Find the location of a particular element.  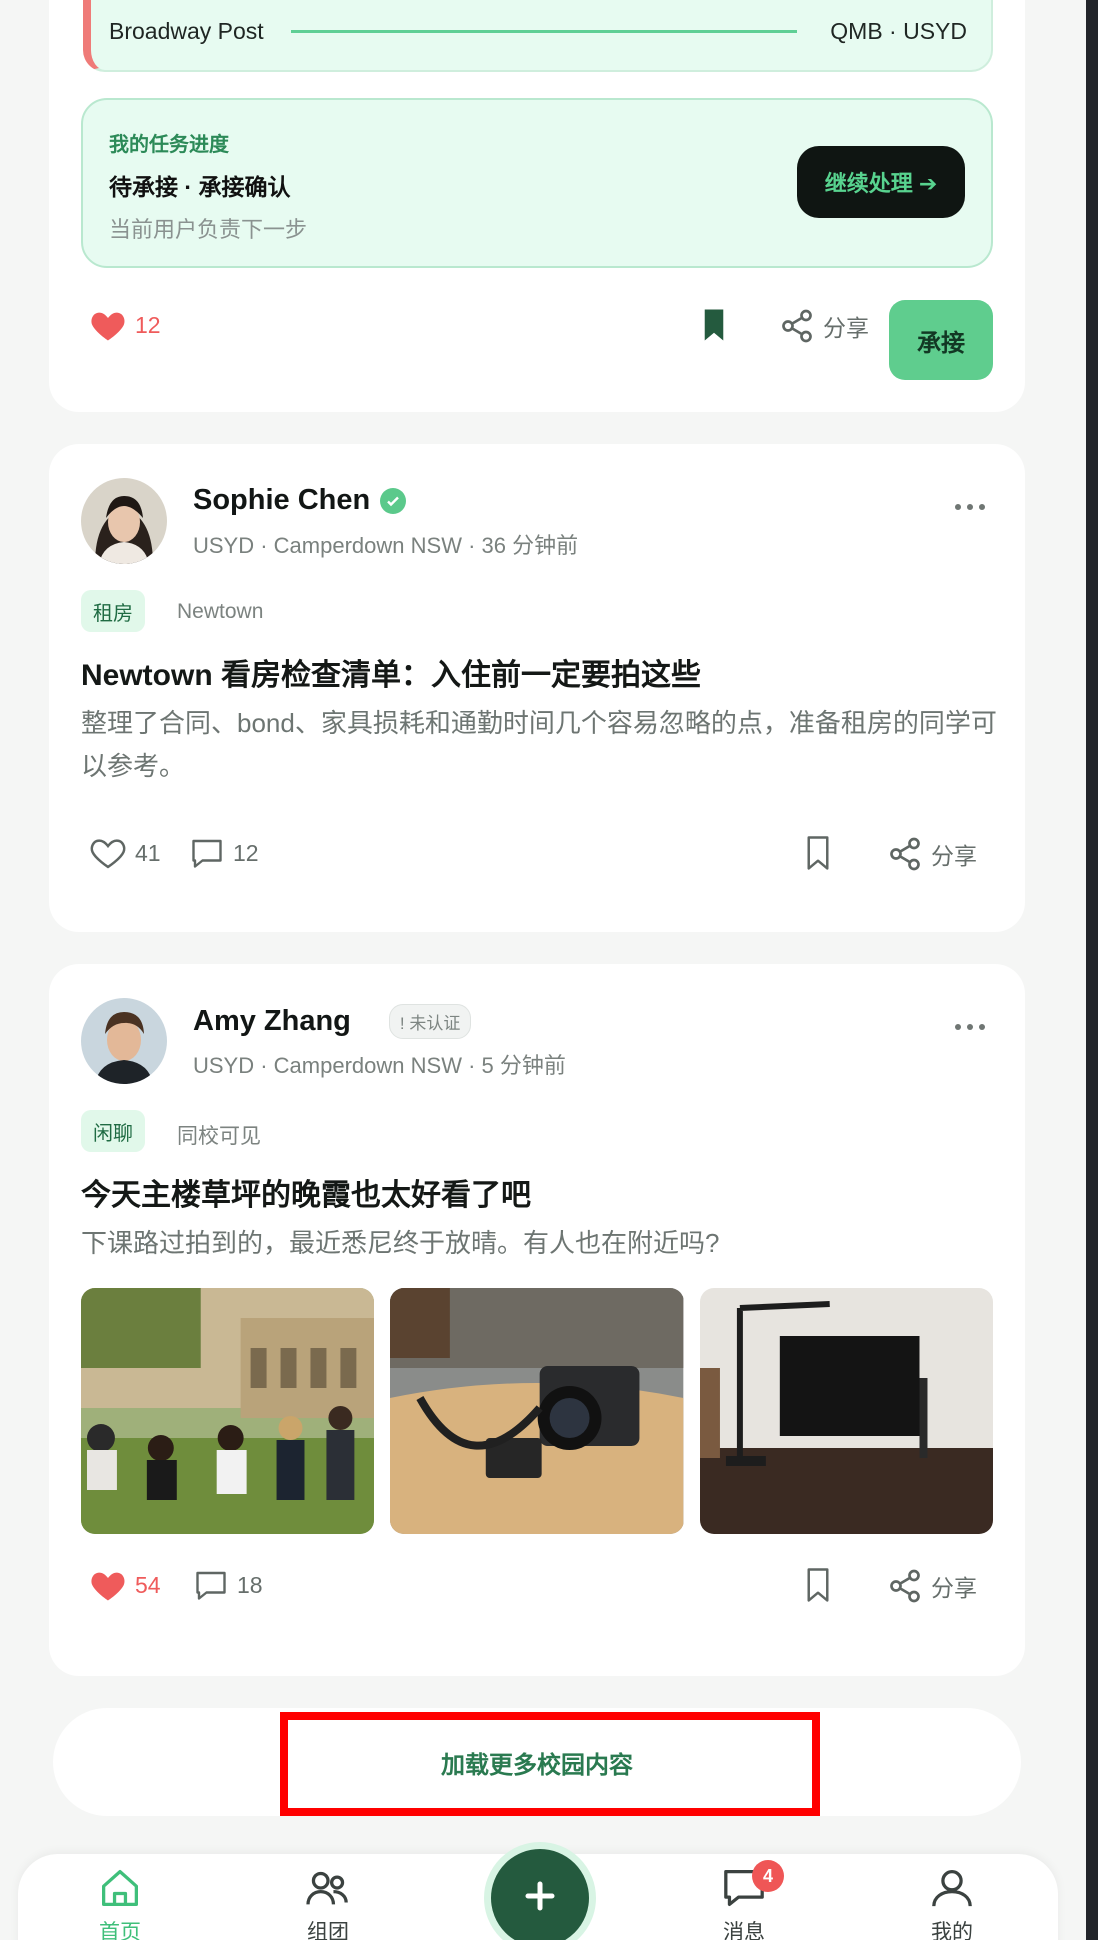

create-post-button is located at coordinates (540, 1891).